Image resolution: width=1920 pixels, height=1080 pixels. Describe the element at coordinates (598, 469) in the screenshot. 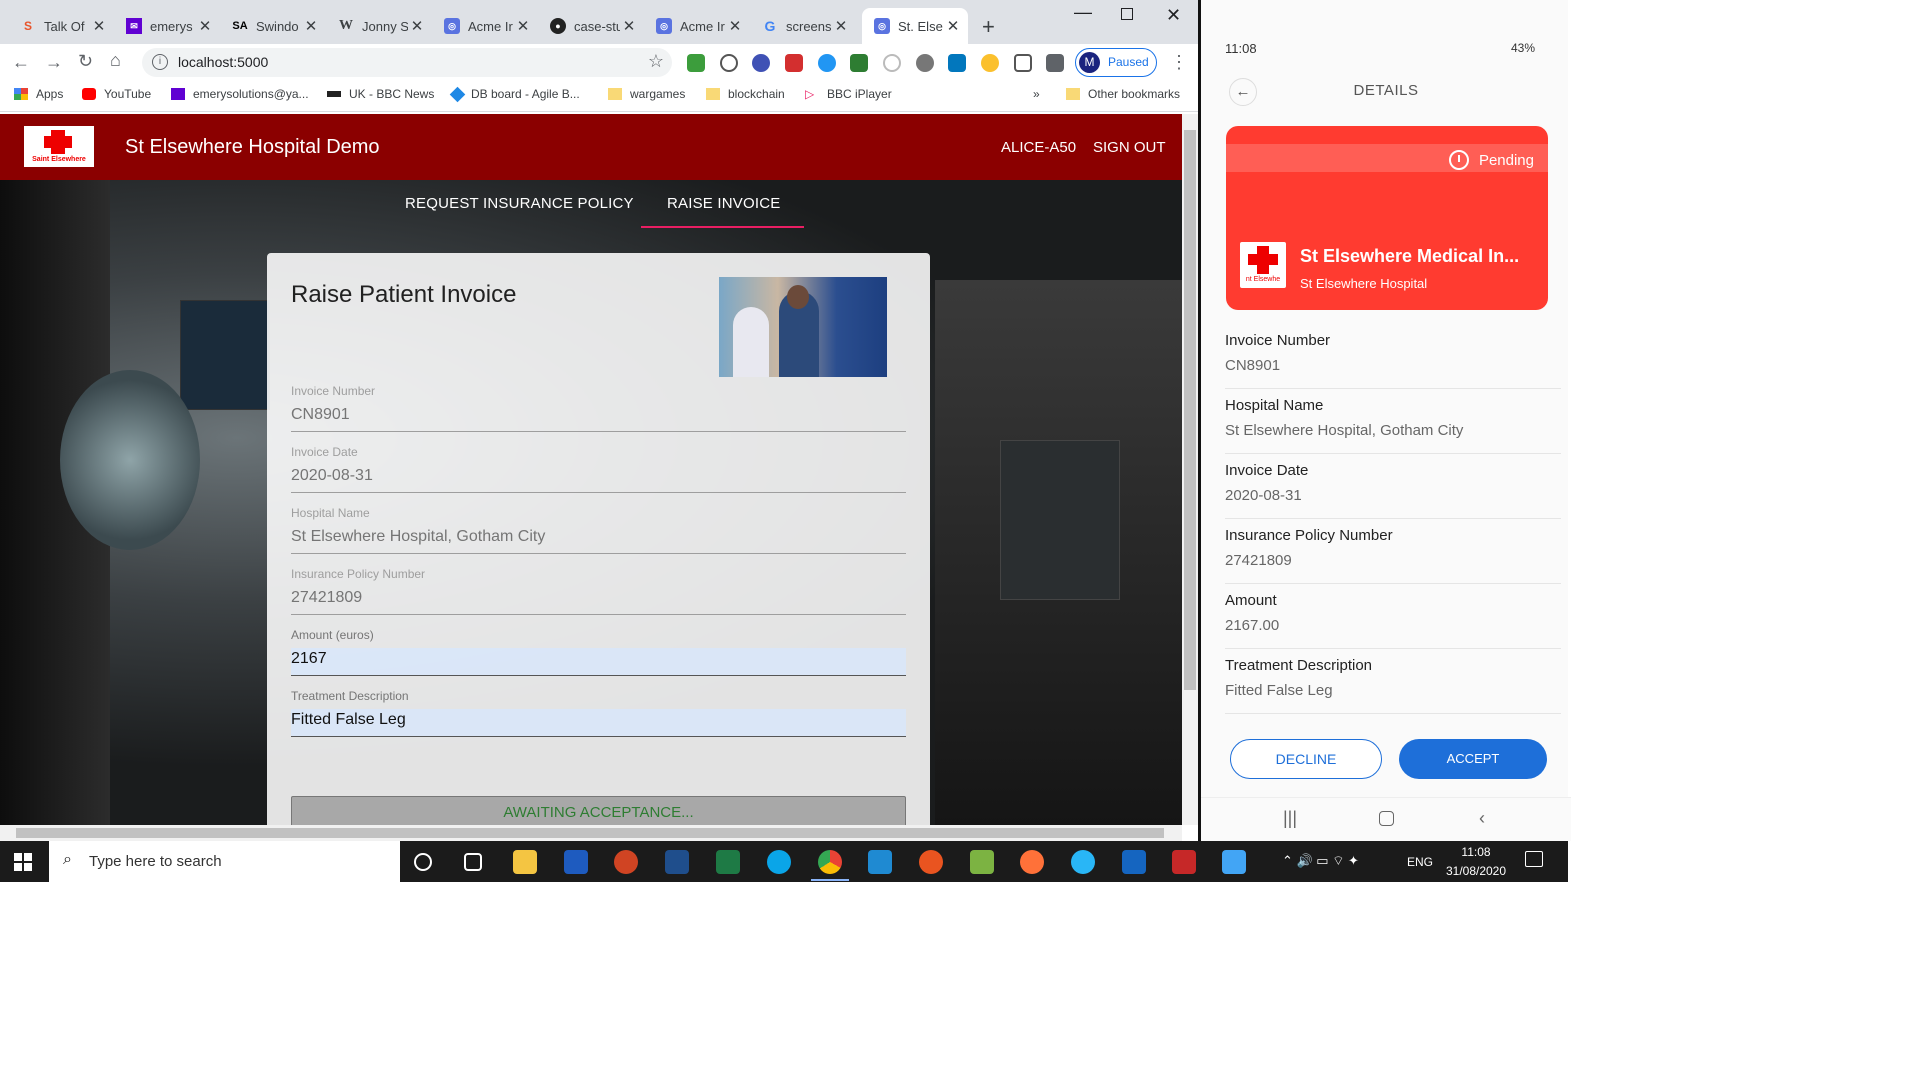

I see `invoice-date-field: Invoice Date 2020-08-31` at that location.